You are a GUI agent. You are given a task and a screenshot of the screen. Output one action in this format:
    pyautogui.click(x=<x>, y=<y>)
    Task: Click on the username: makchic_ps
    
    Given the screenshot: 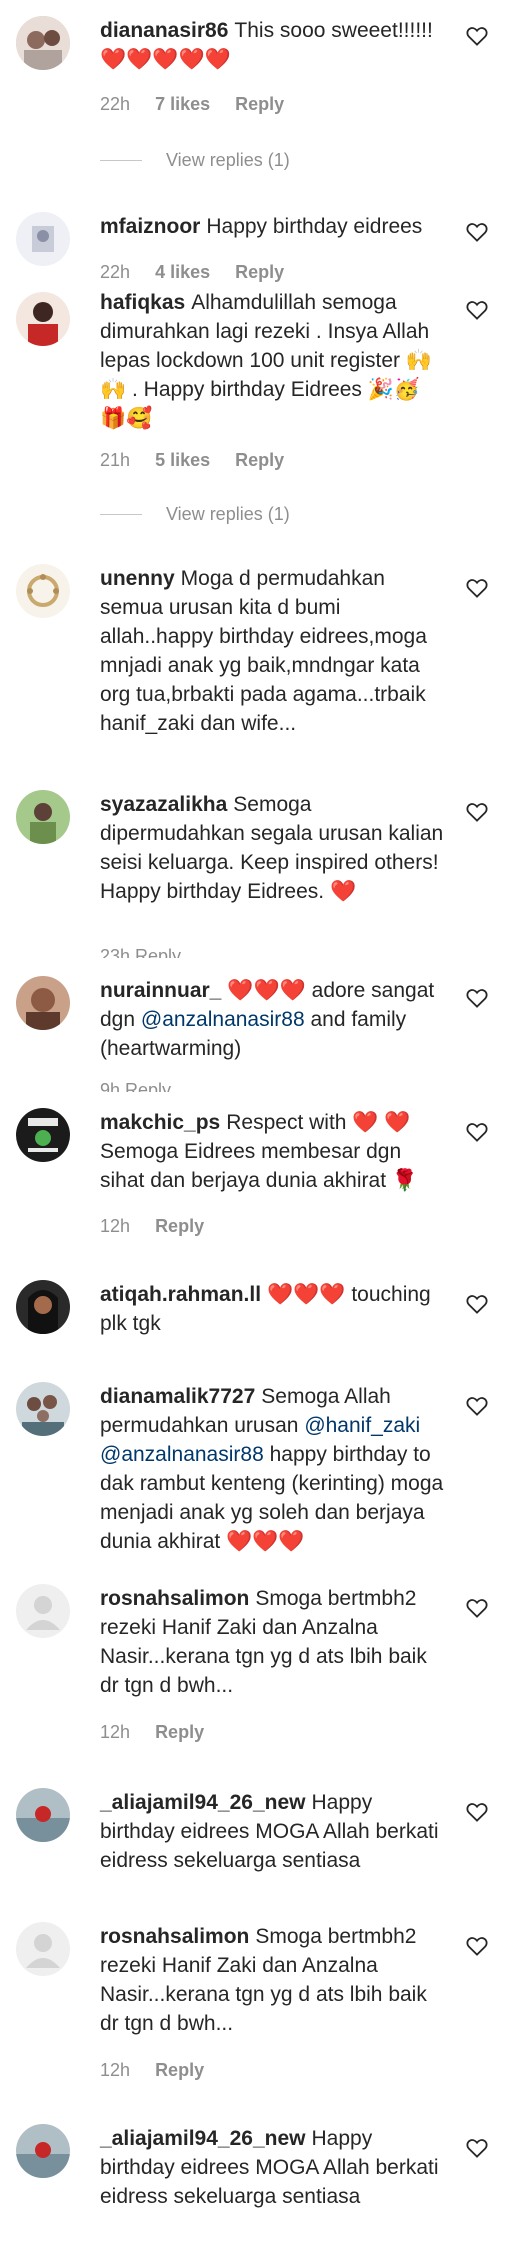 What is the action you would take?
    pyautogui.click(x=160, y=1122)
    